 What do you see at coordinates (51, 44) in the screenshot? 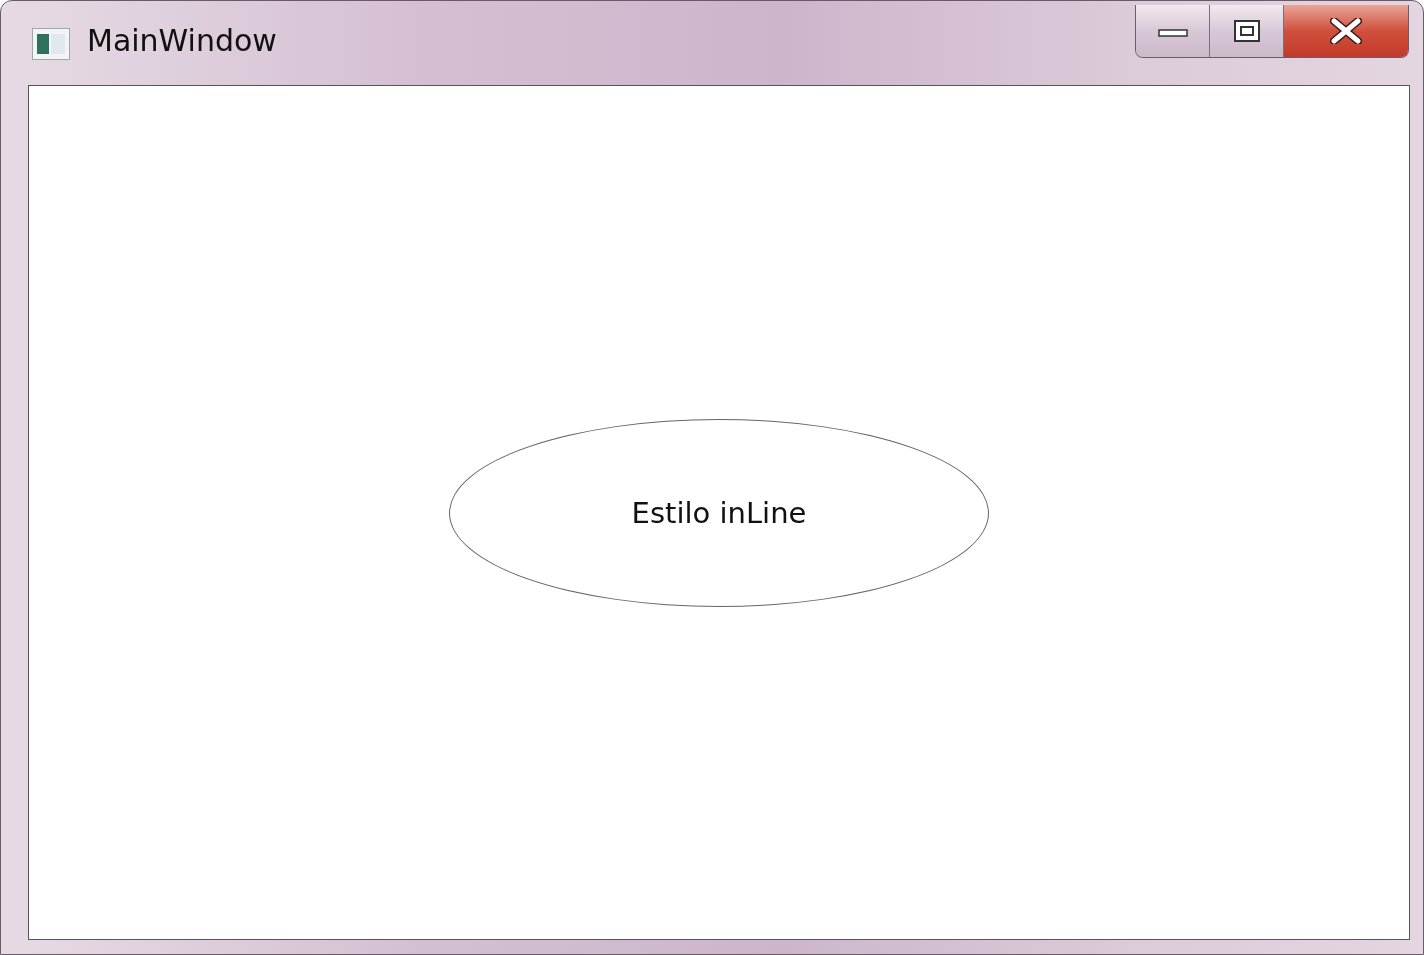
I see `window-icon` at bounding box center [51, 44].